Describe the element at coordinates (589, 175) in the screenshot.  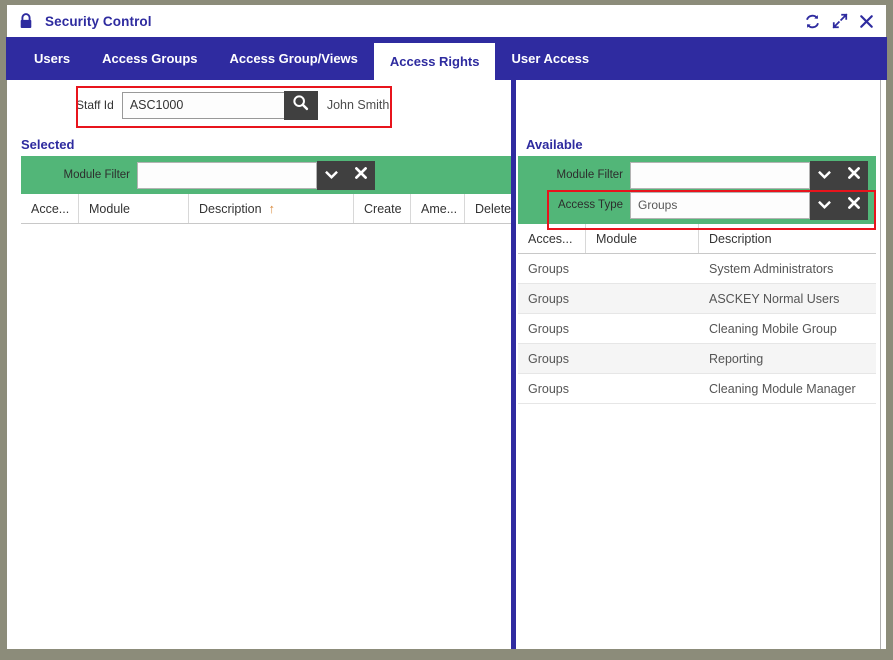
I see `available-module-filter-label: Module Filter` at that location.